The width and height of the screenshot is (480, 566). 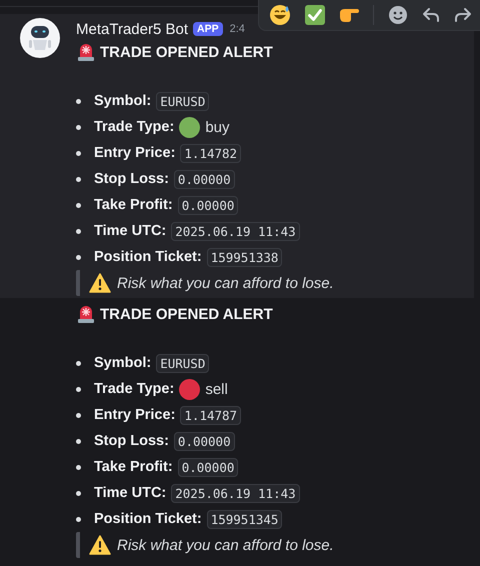 I want to click on code-value: 159951338, so click(x=244, y=257).